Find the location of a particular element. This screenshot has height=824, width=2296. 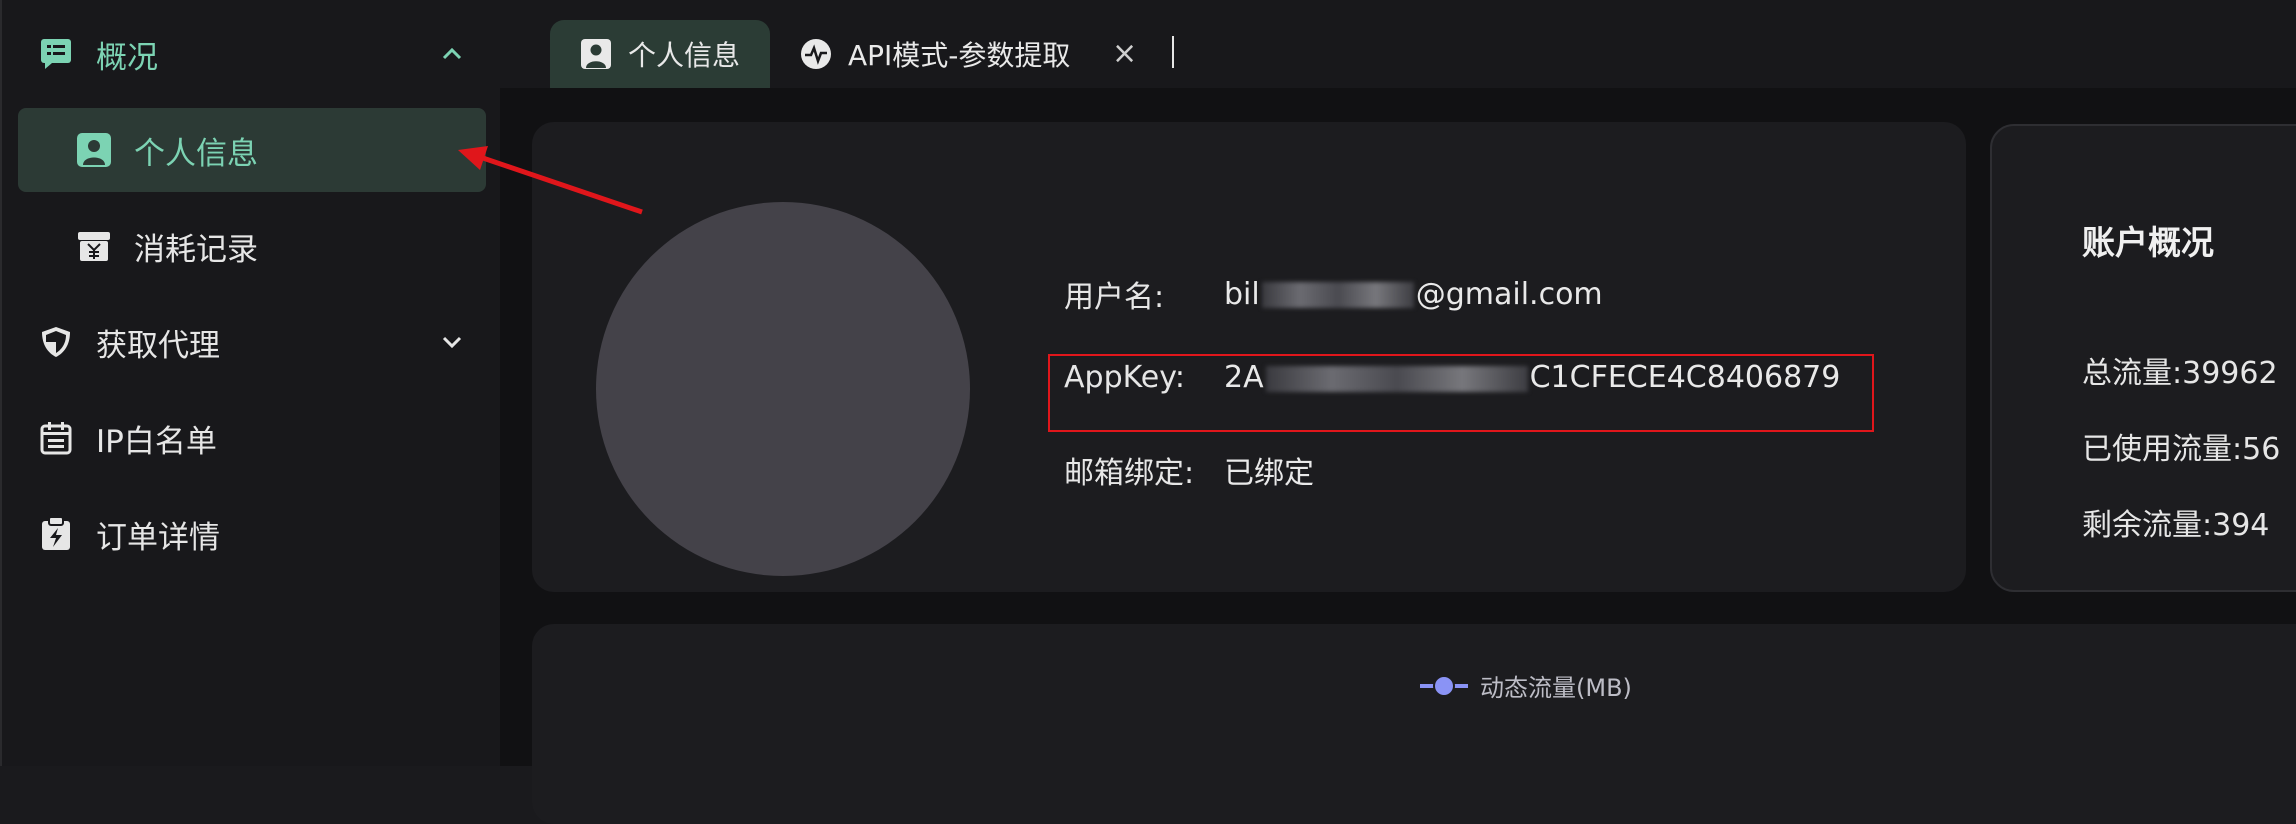

appkey-highlight-box is located at coordinates (1461, 393).